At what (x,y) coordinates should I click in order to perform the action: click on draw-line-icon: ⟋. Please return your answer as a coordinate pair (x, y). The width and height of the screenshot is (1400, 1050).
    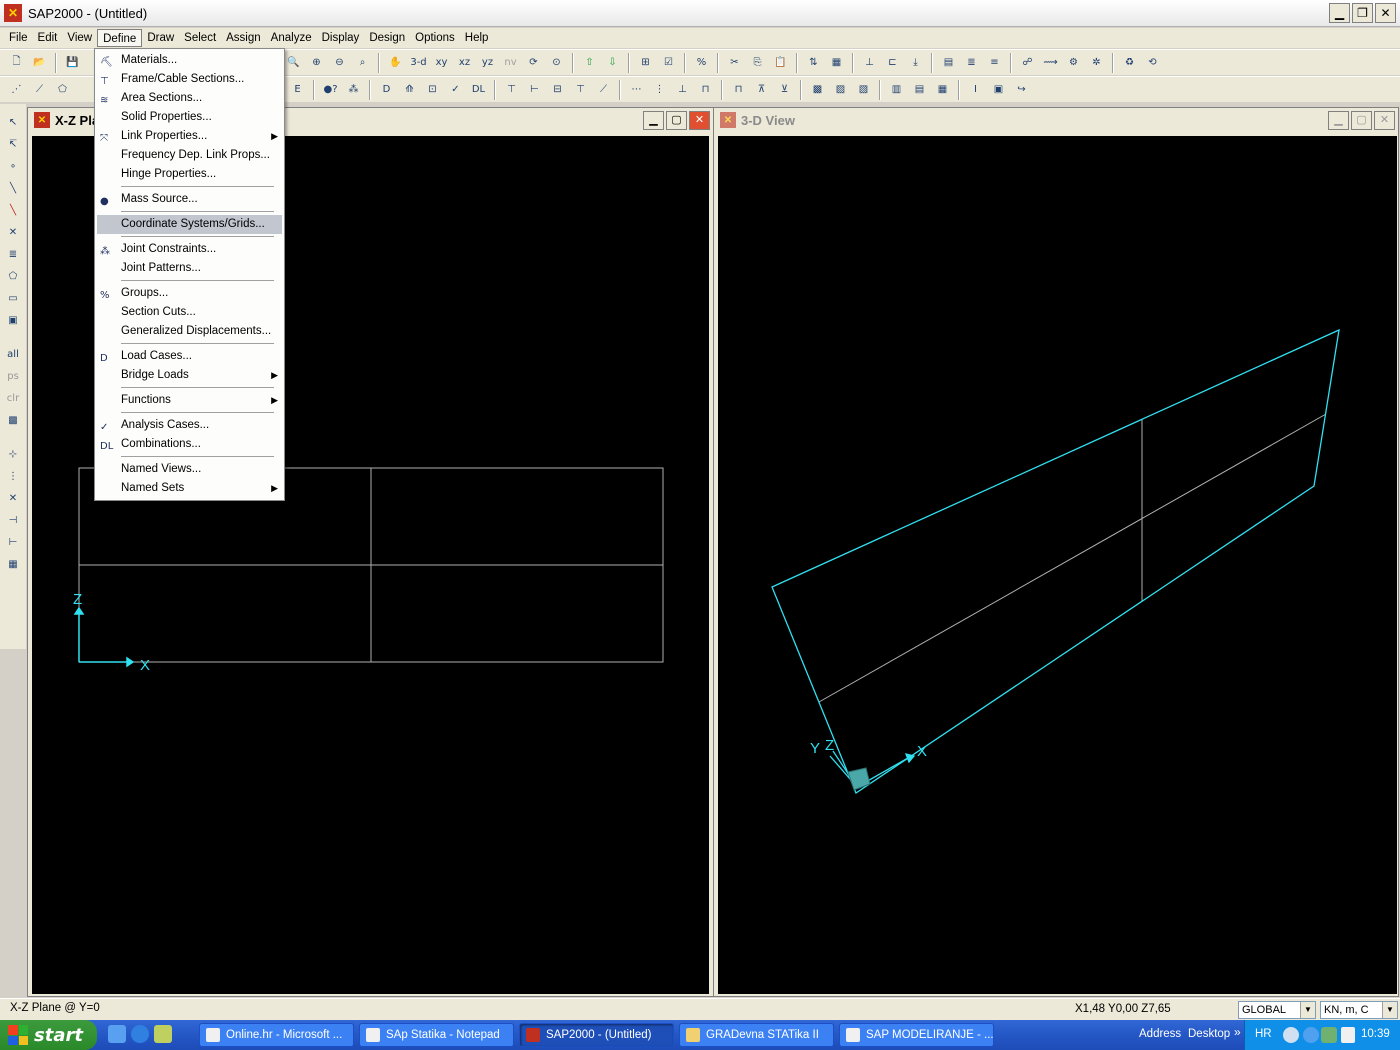
    Looking at the image, I should click on (39, 90).